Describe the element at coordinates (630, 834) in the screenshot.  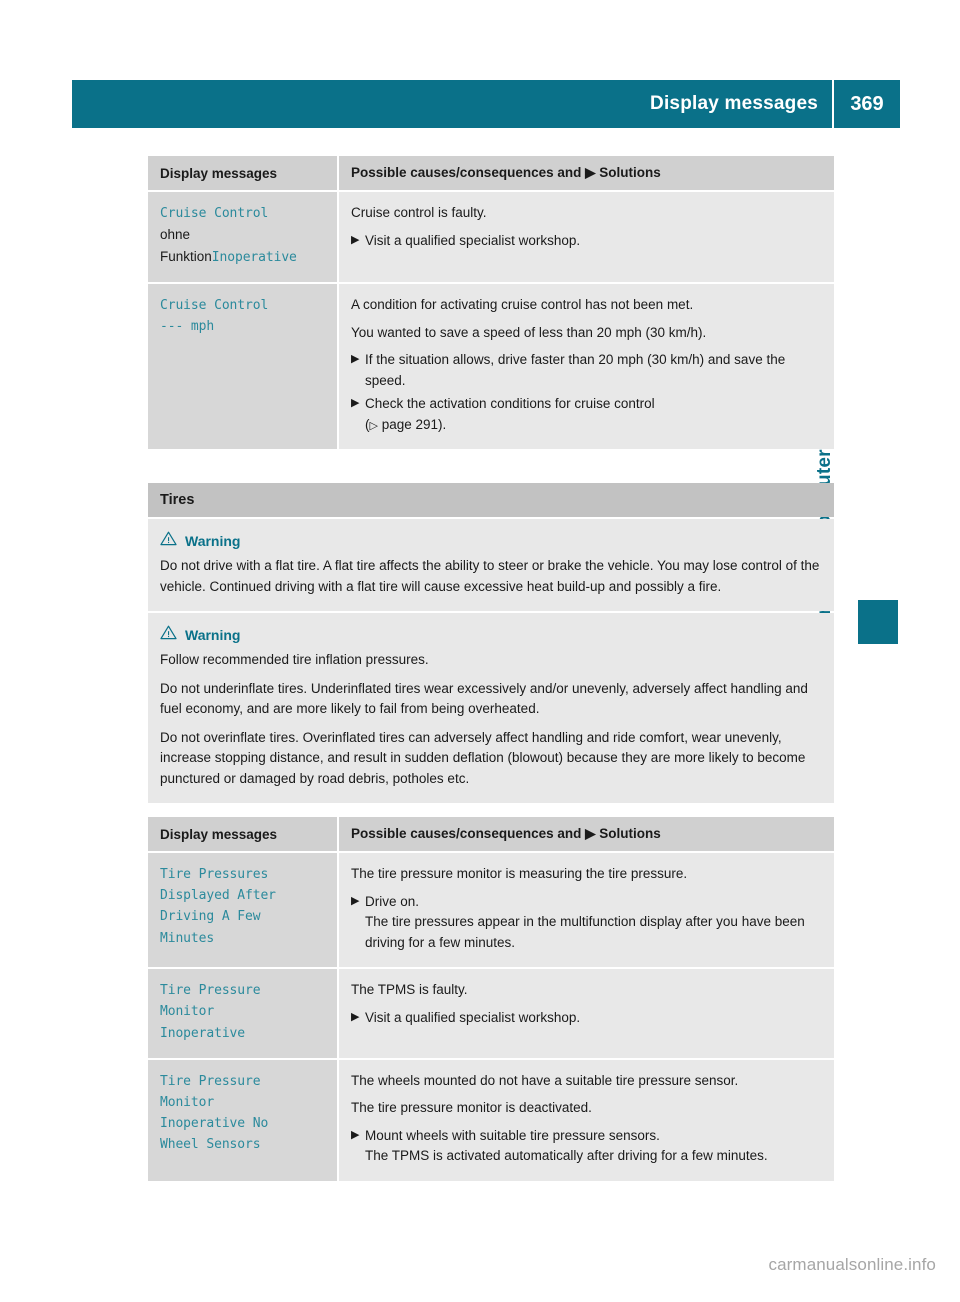
I see `column-header-solutions-post: Solutions` at that location.